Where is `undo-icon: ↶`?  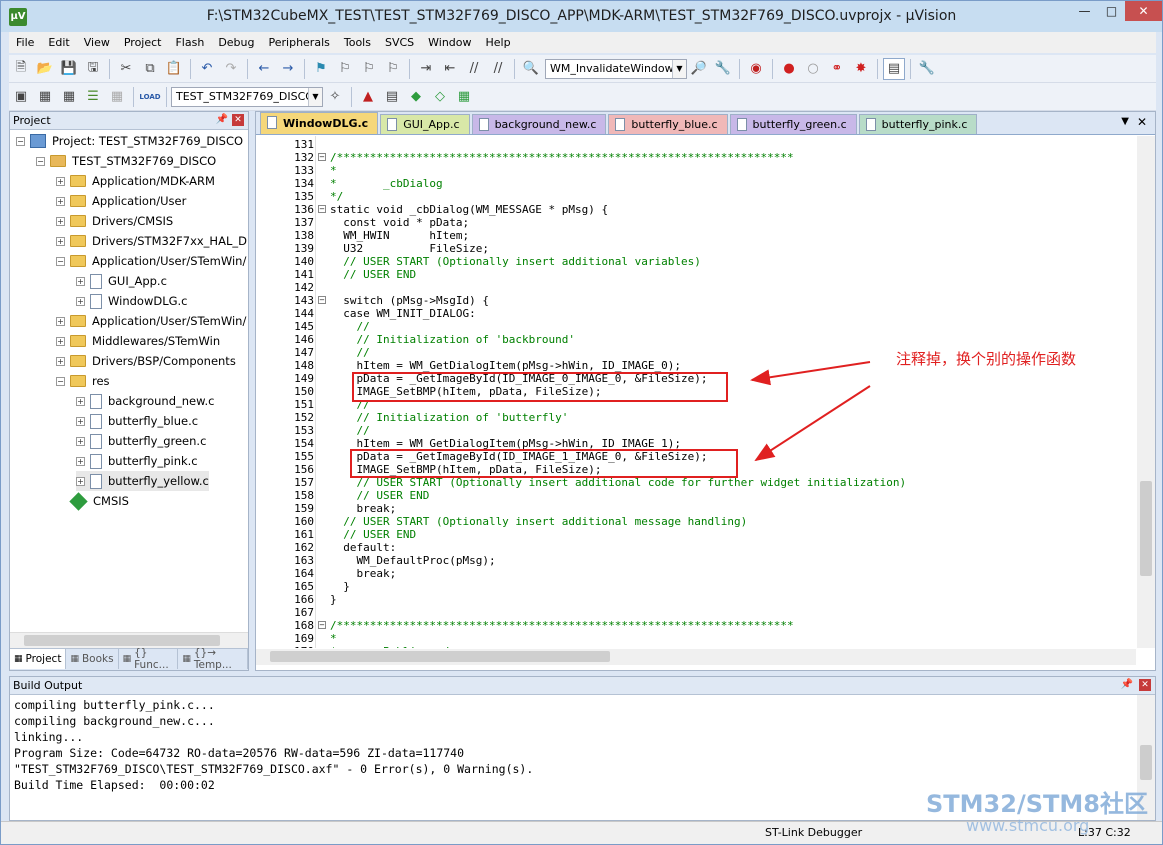
undo-icon: ↶ is located at coordinates (207, 69).